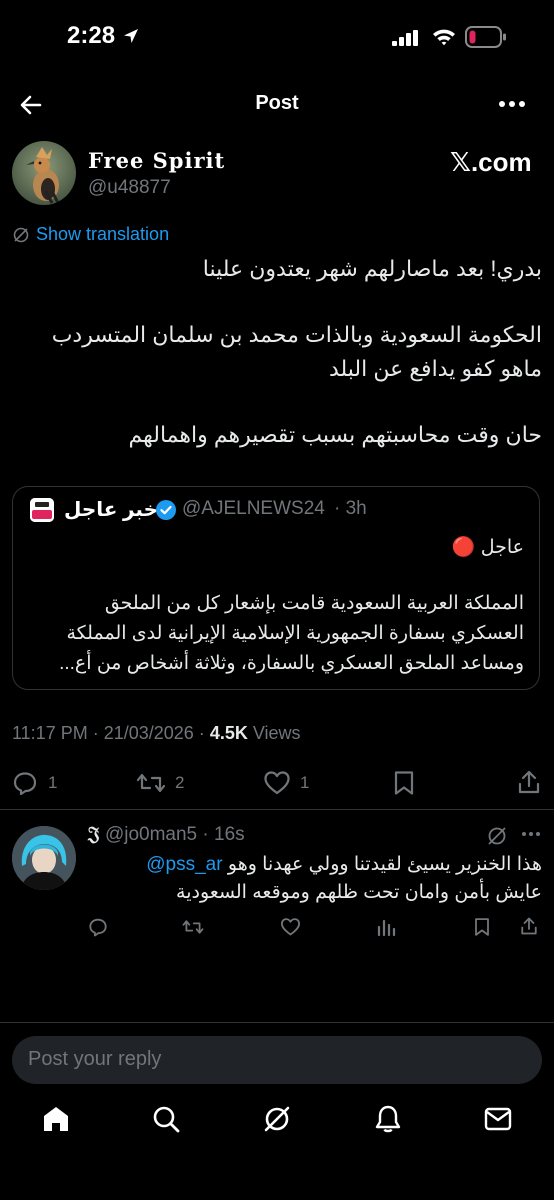 The width and height of the screenshot is (554, 1200). What do you see at coordinates (277, 1022) in the screenshot?
I see `composer-divider` at bounding box center [277, 1022].